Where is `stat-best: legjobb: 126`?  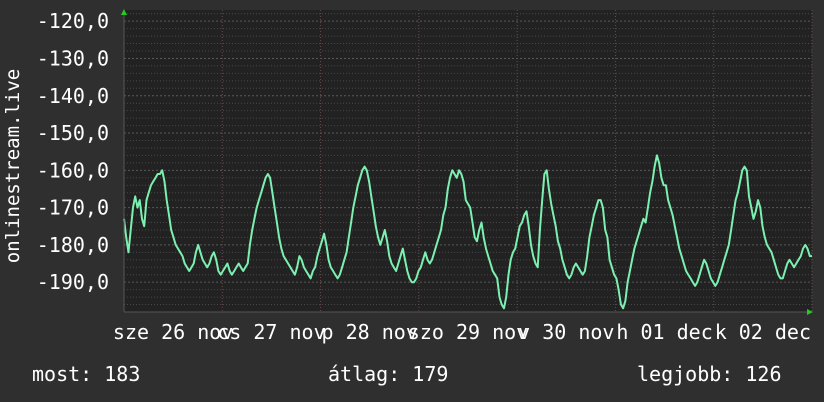
stat-best: legjobb: 126 is located at coordinates (709, 374).